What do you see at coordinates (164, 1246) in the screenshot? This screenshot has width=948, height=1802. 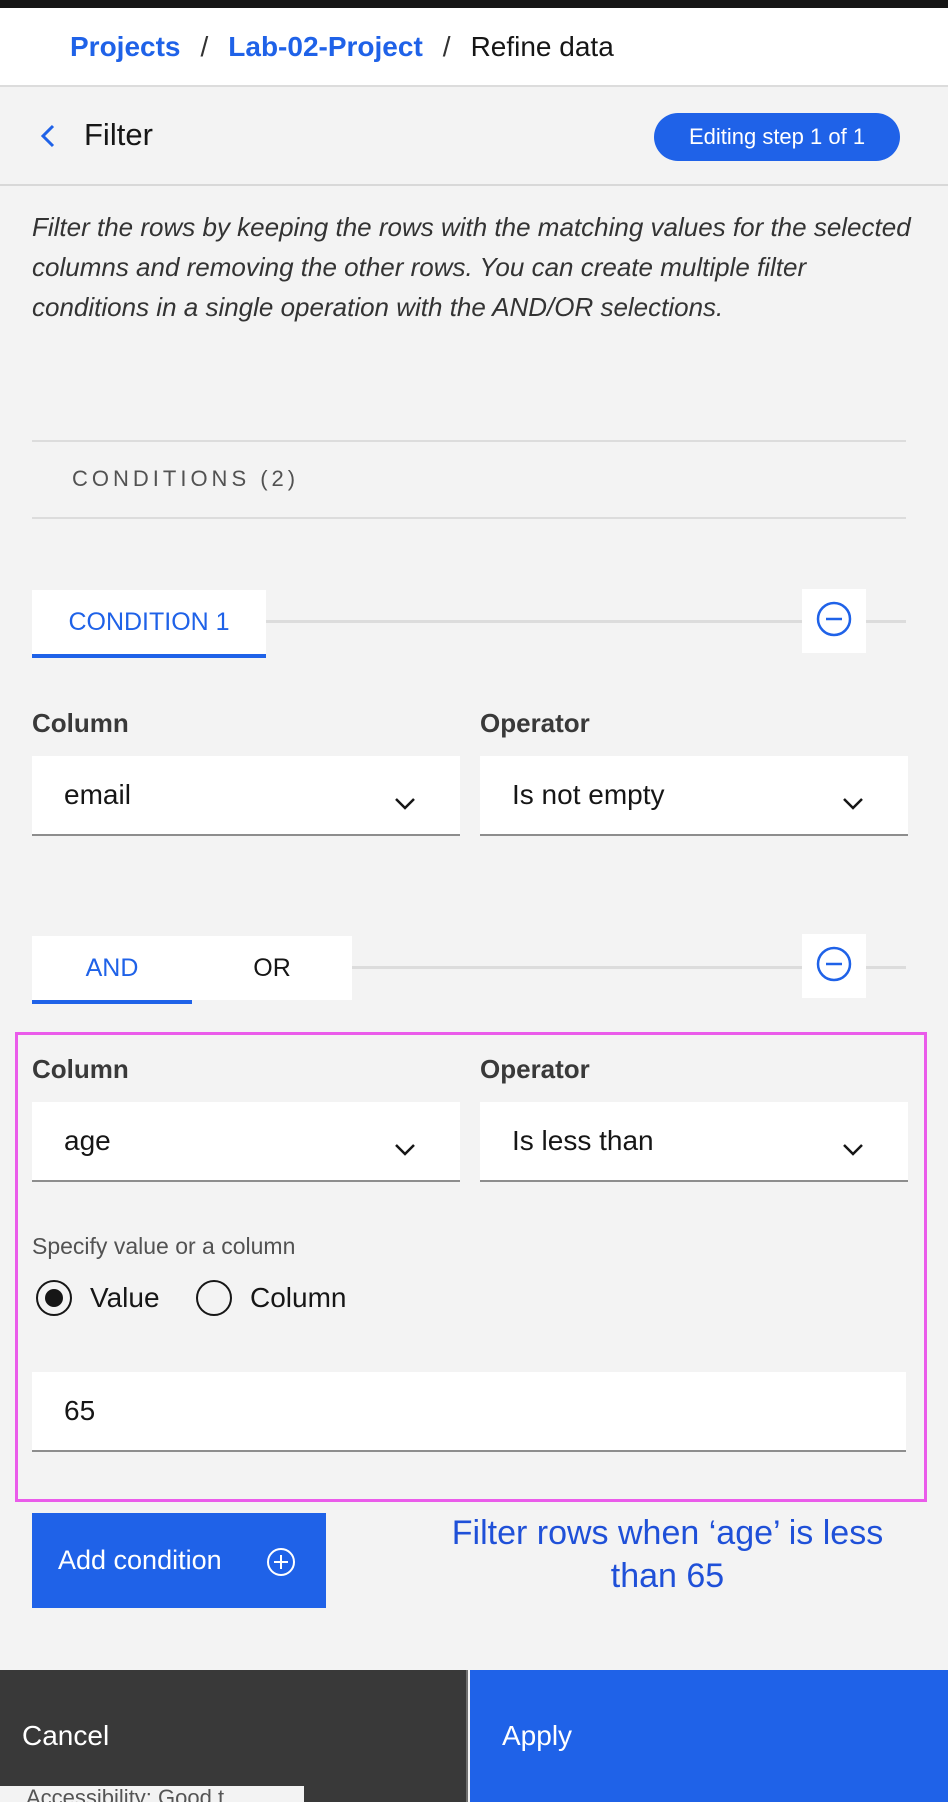 I see `specify-value-label: Specify value or a column` at bounding box center [164, 1246].